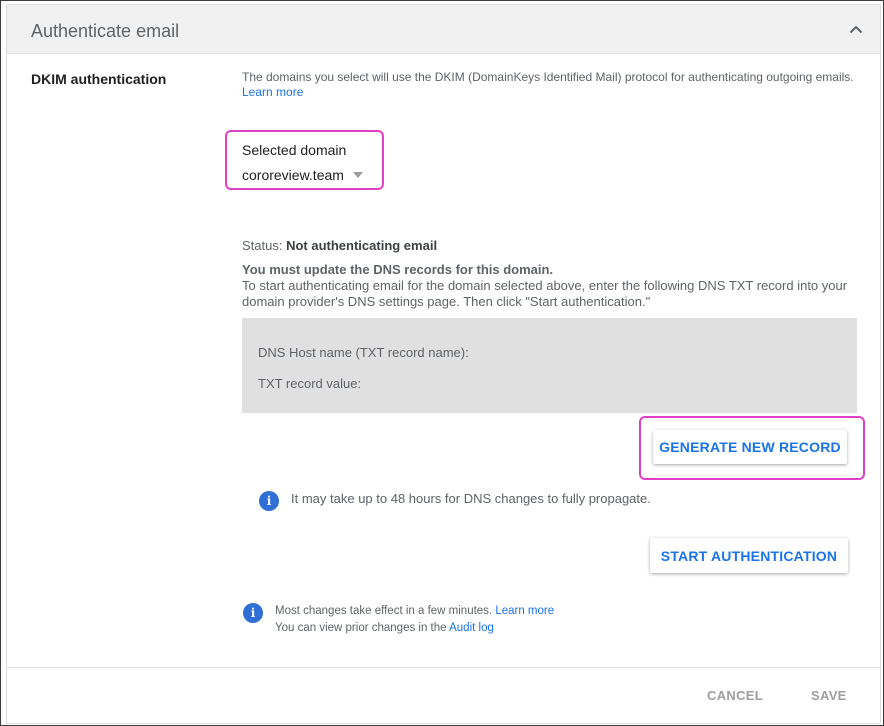 The width and height of the screenshot is (884, 726). Describe the element at coordinates (749, 555) in the screenshot. I see `start-authentication-button: START AUTHENTICATION` at that location.